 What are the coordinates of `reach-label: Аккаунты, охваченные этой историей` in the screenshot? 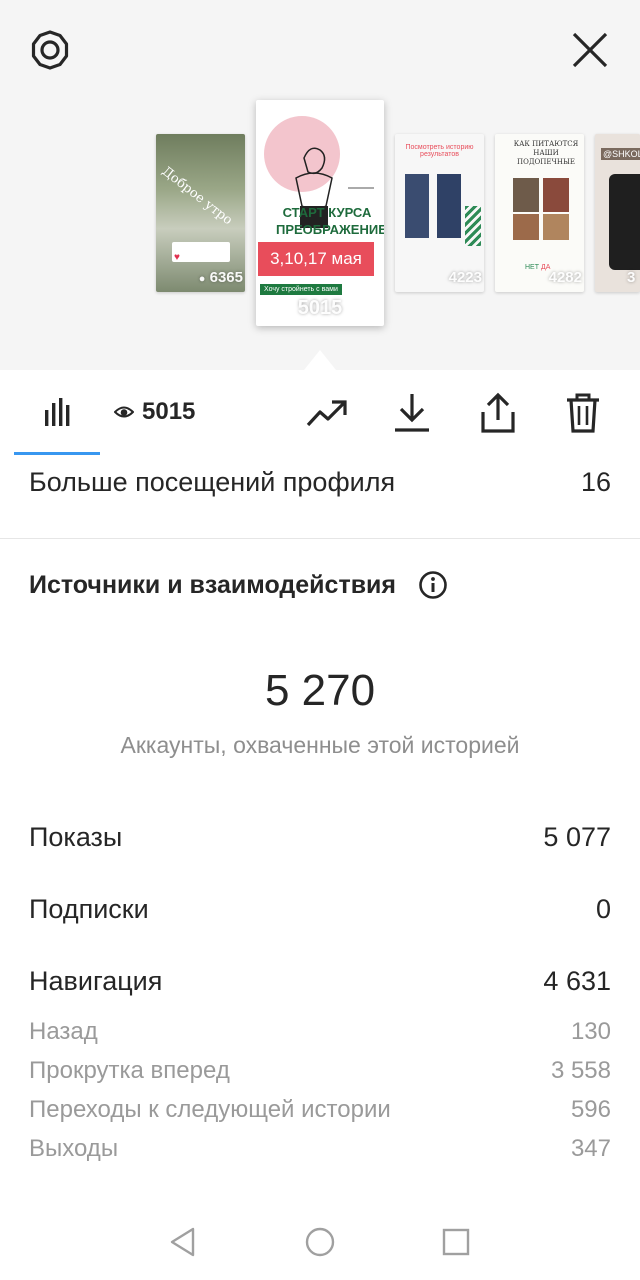 It's located at (320, 745).